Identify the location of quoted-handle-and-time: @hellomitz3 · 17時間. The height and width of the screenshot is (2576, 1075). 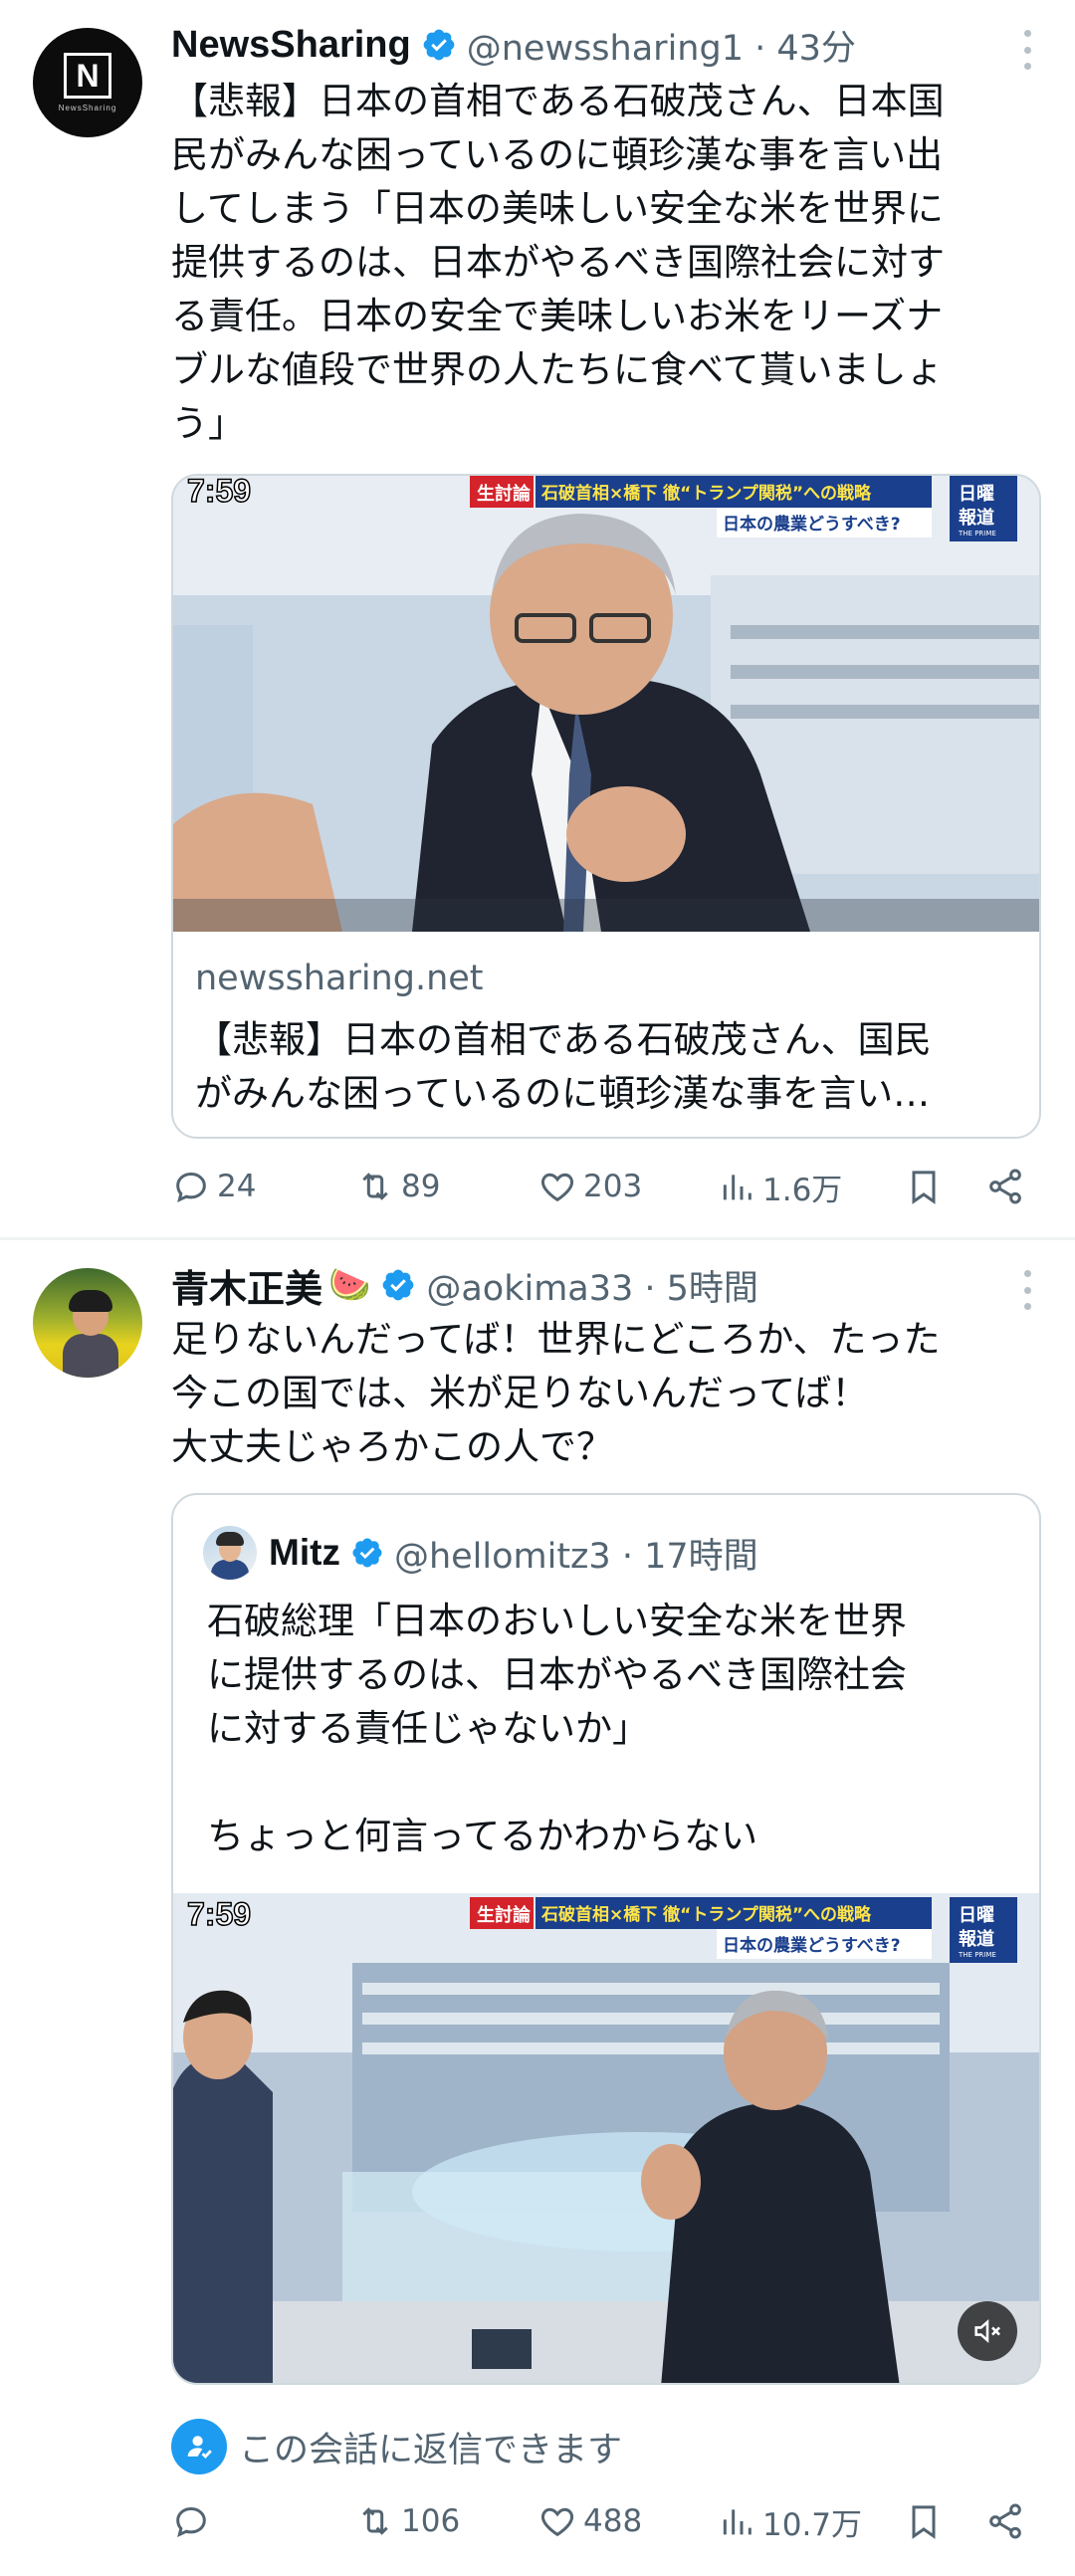
(575, 1556).